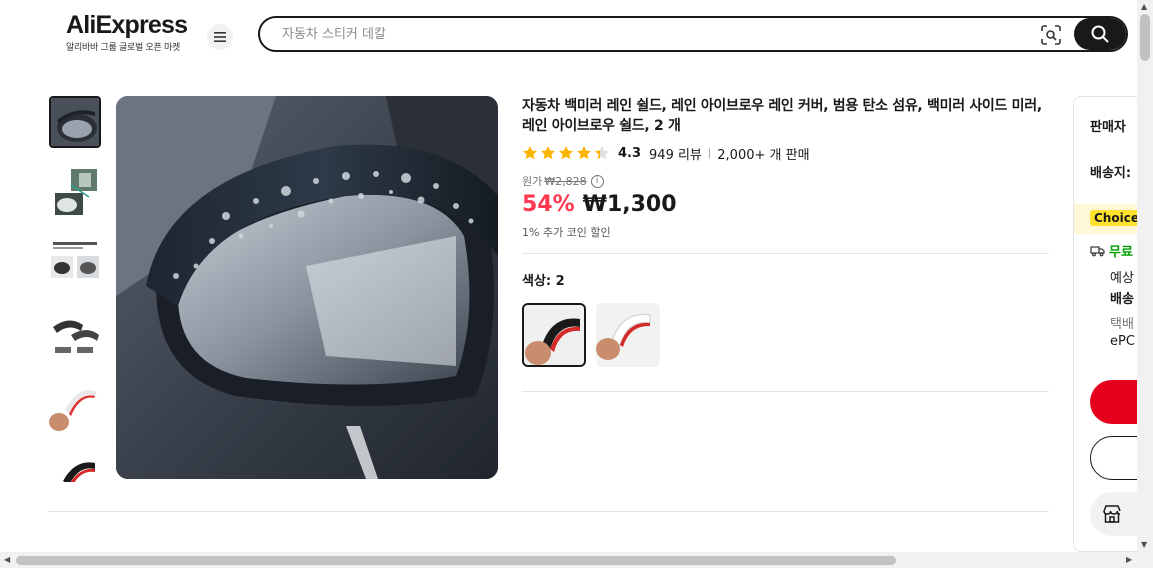 This screenshot has height=568, width=1153. I want to click on free-shipping: 무료, so click(1111, 250).